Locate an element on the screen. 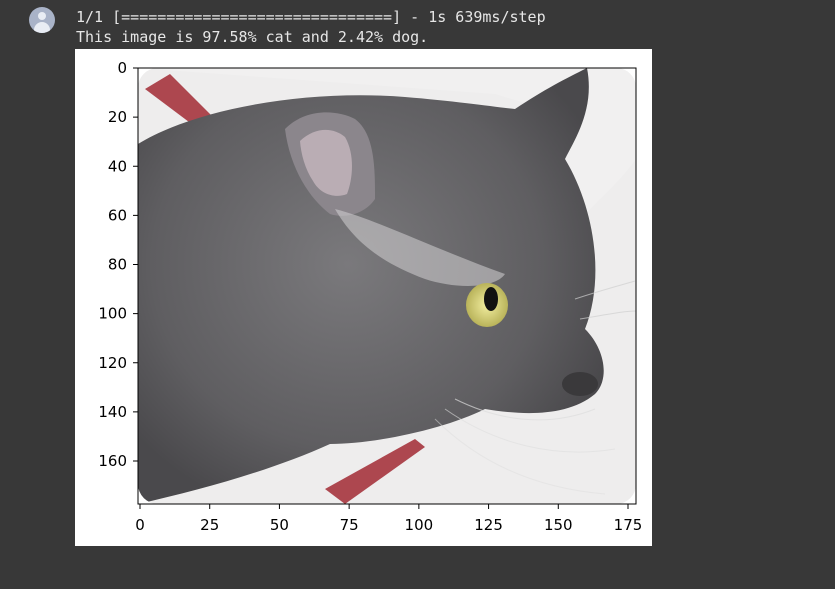  x-tick-label: 50 is located at coordinates (279, 525).